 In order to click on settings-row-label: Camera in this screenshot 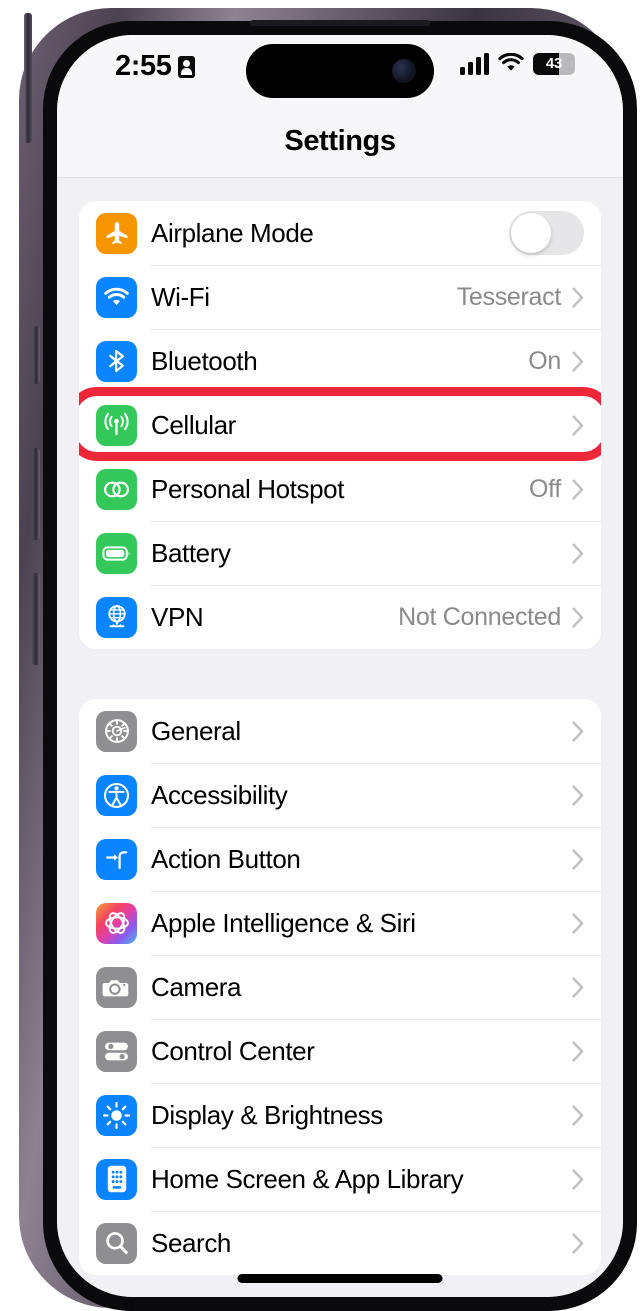, I will do `click(196, 987)`.